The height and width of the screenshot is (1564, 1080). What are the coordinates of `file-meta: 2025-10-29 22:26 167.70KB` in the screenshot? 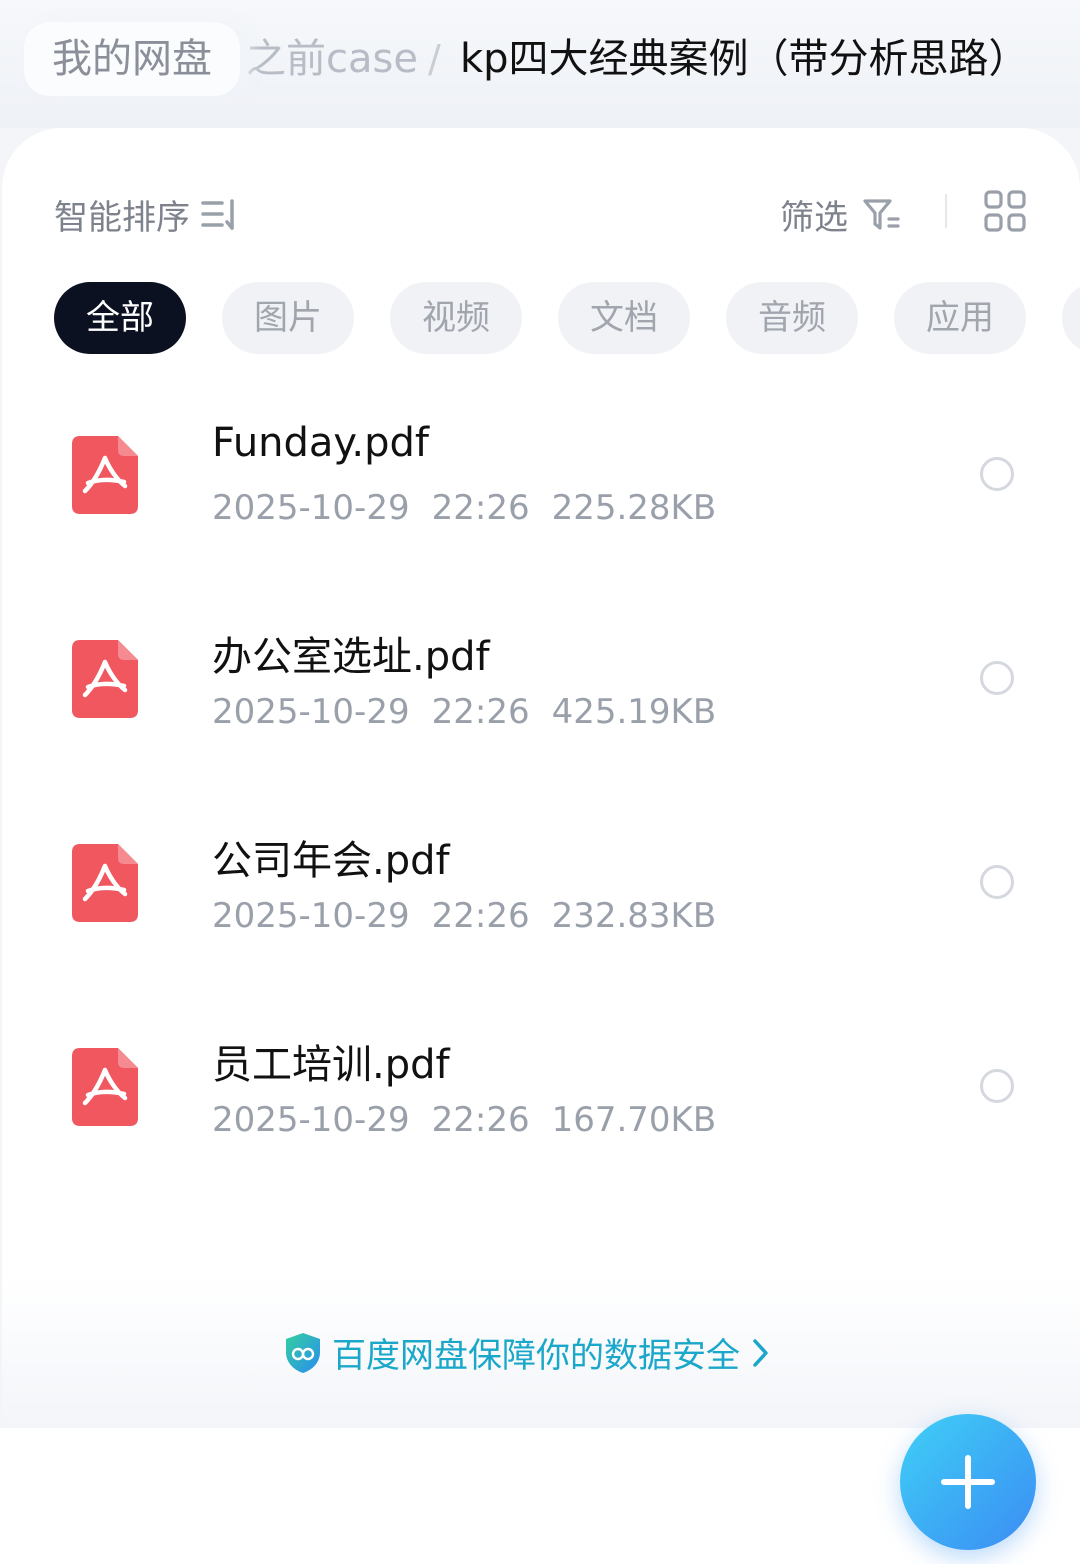 It's located at (475, 1120).